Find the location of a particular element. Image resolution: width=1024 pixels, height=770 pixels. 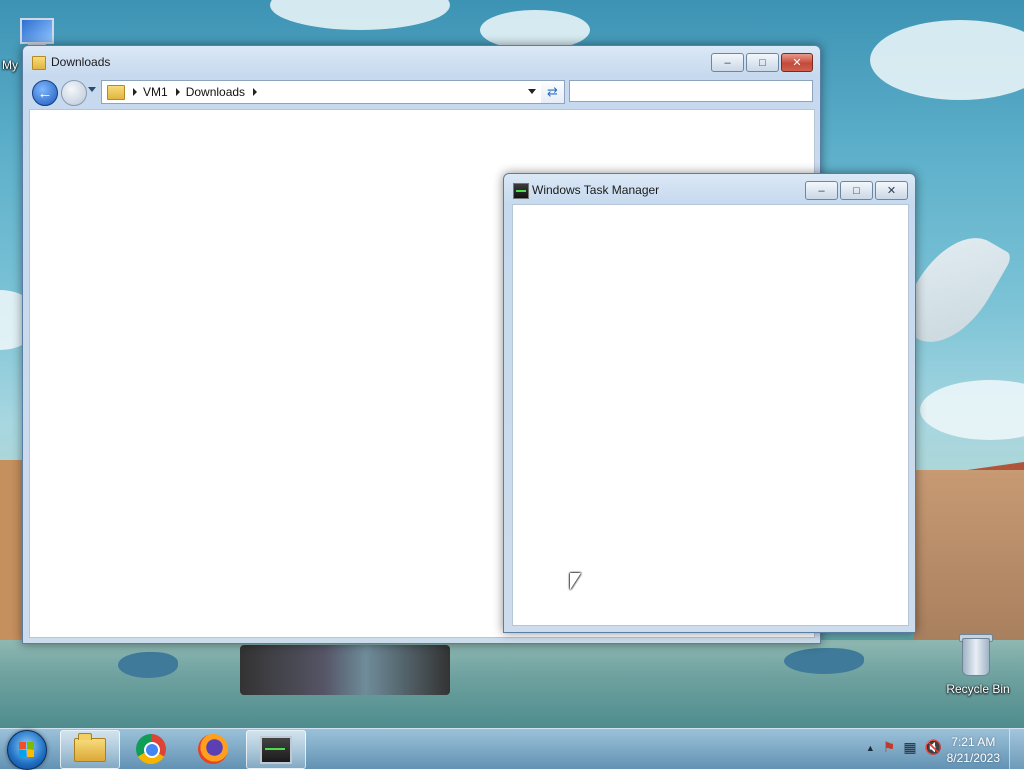

taskbar-chrome is located at coordinates (151, 748).